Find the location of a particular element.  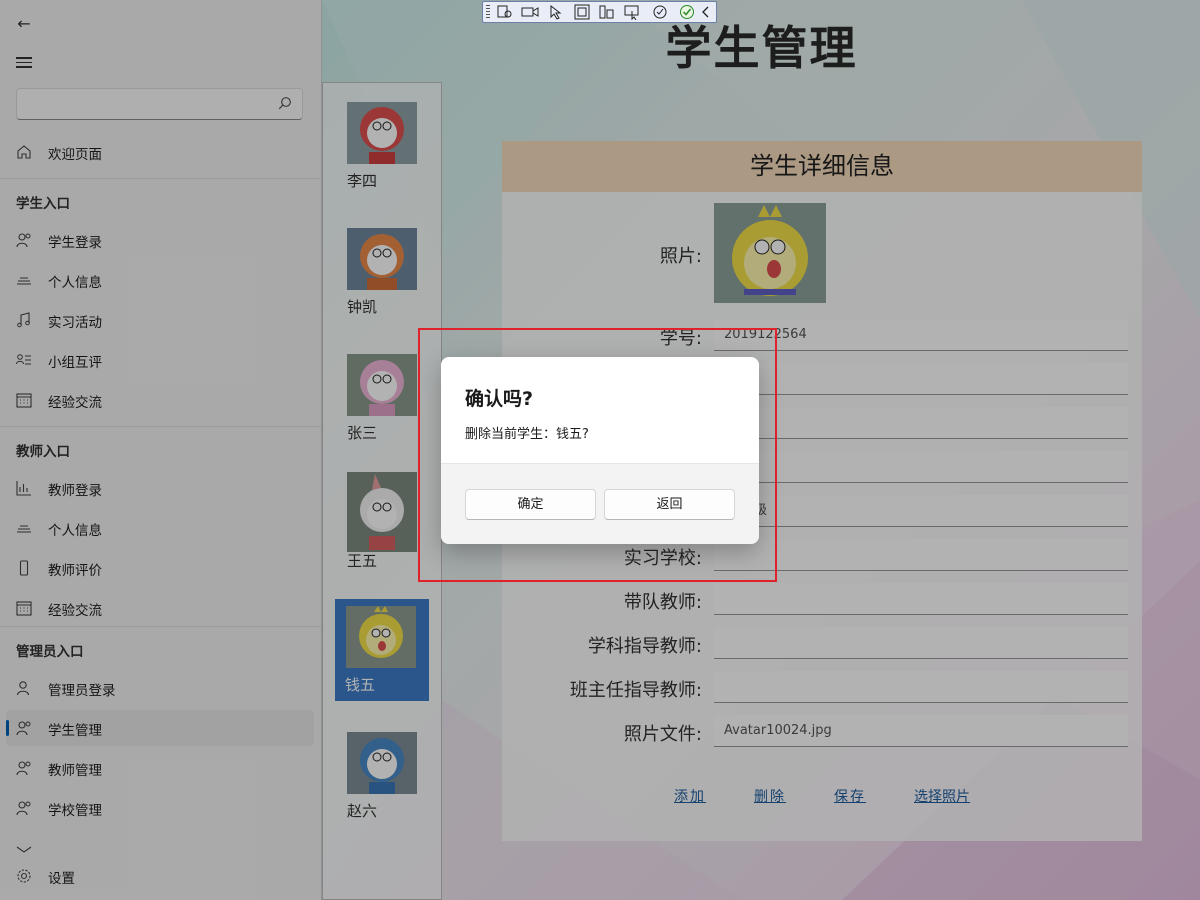

confirm-dialog: 确认吗? 删除当前学生：钱五? 确定 返回 is located at coordinates (600, 450).